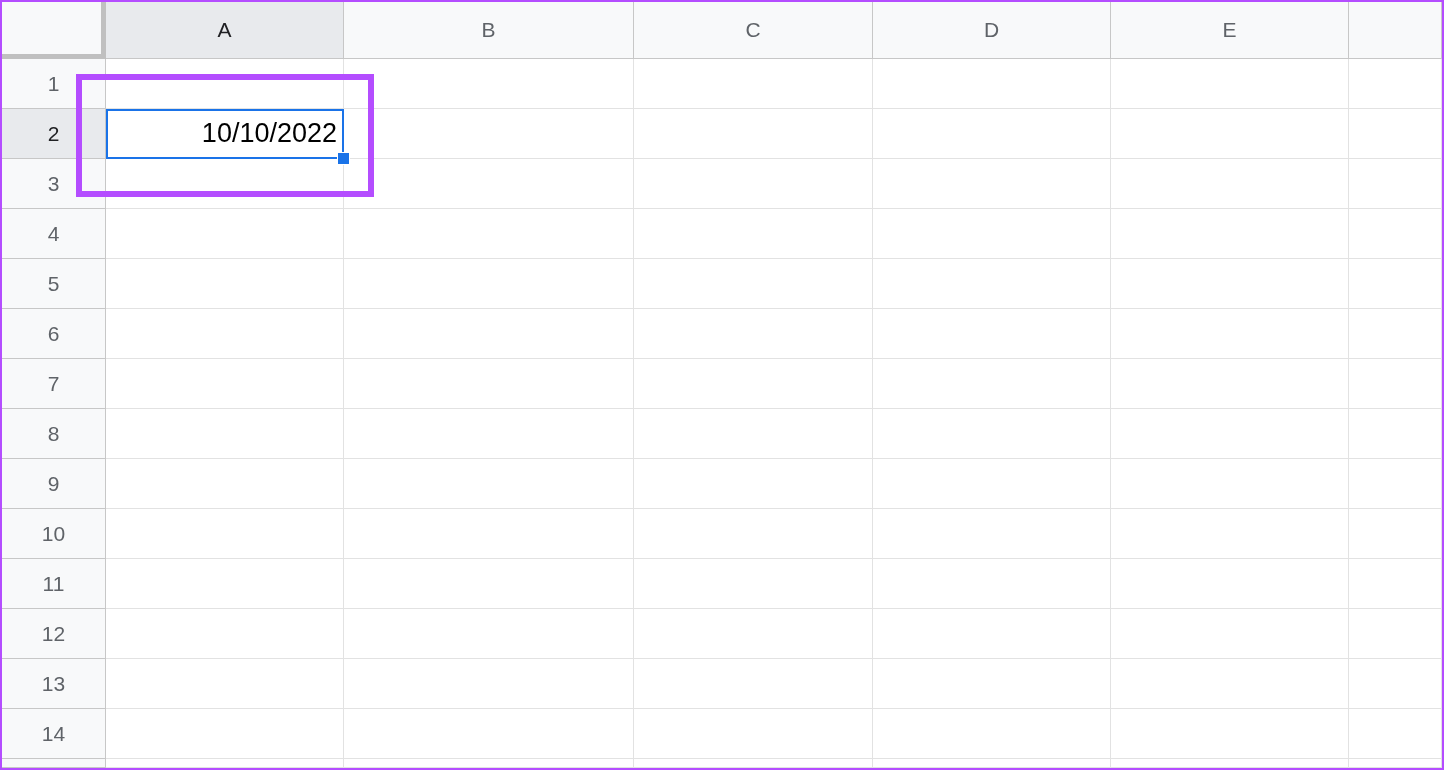  I want to click on select-all-corner, so click(54, 30).